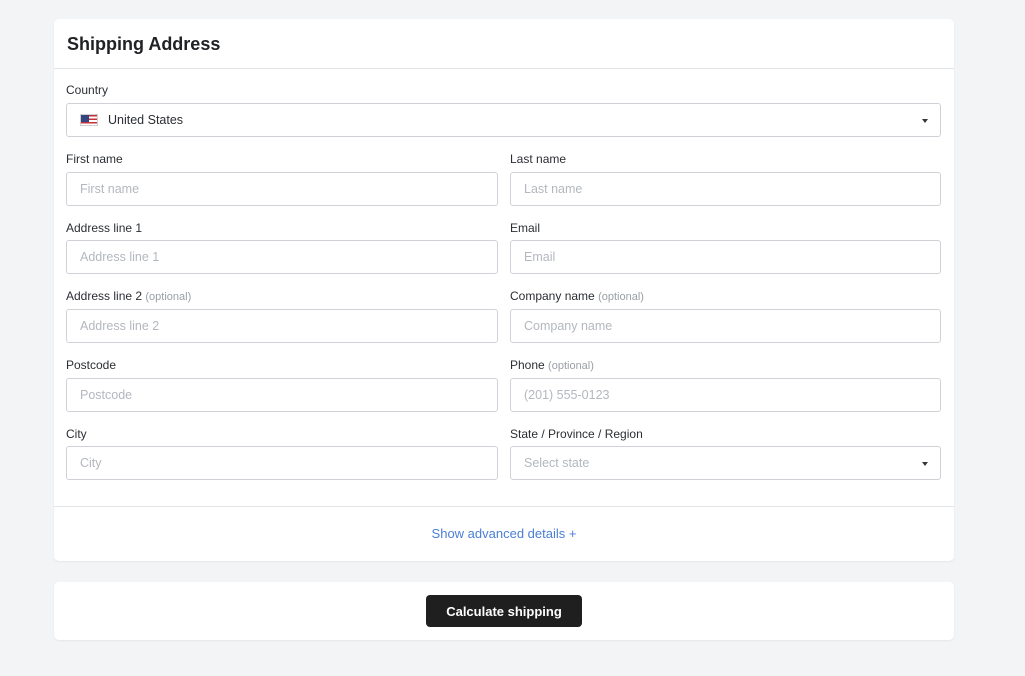  I want to click on country-label-text: Country, so click(87, 90).